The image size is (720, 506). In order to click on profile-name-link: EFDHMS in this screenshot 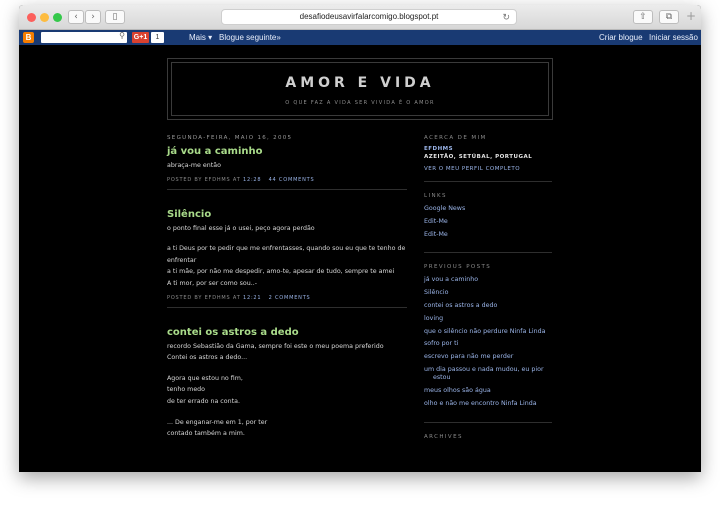, I will do `click(488, 149)`.